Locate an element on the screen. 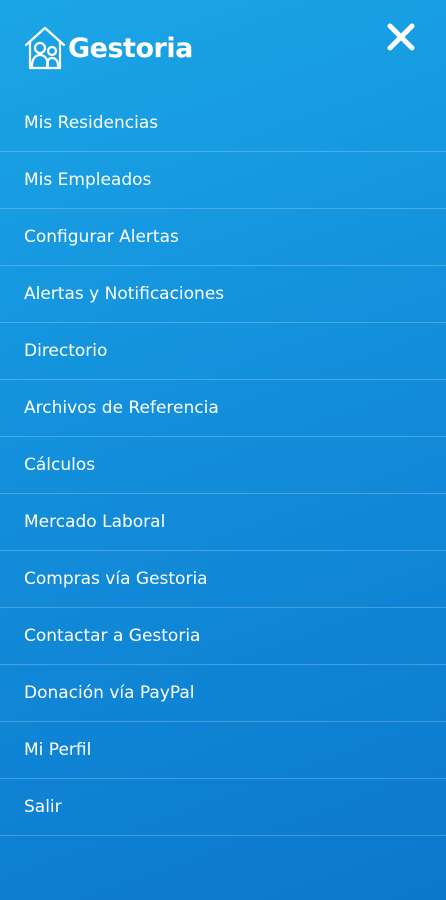 This screenshot has width=446, height=900. menu-item-calculos: Cálculos is located at coordinates (223, 465).